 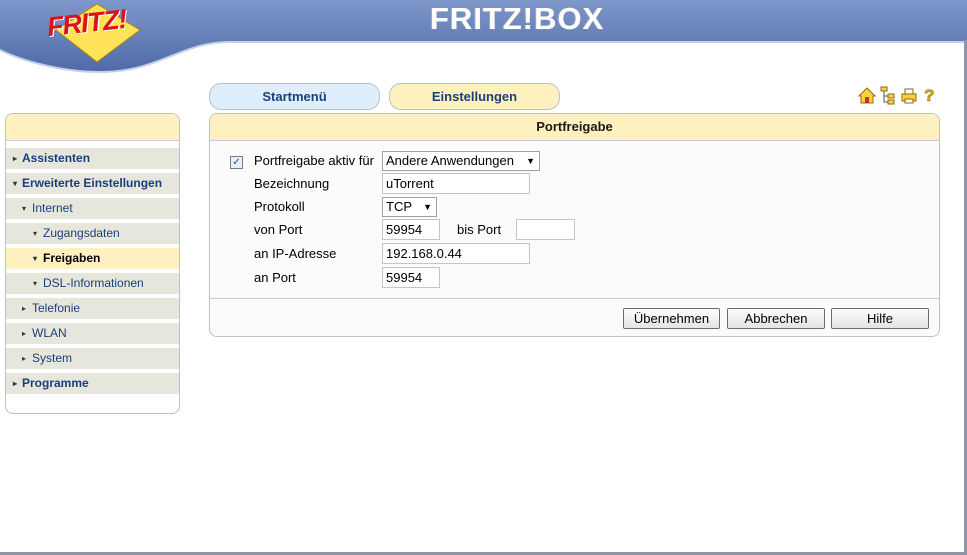 I want to click on sidebar-item-erweiterte-einstellungen: ▾ Erweiterte Einstellungen, so click(x=92, y=183).